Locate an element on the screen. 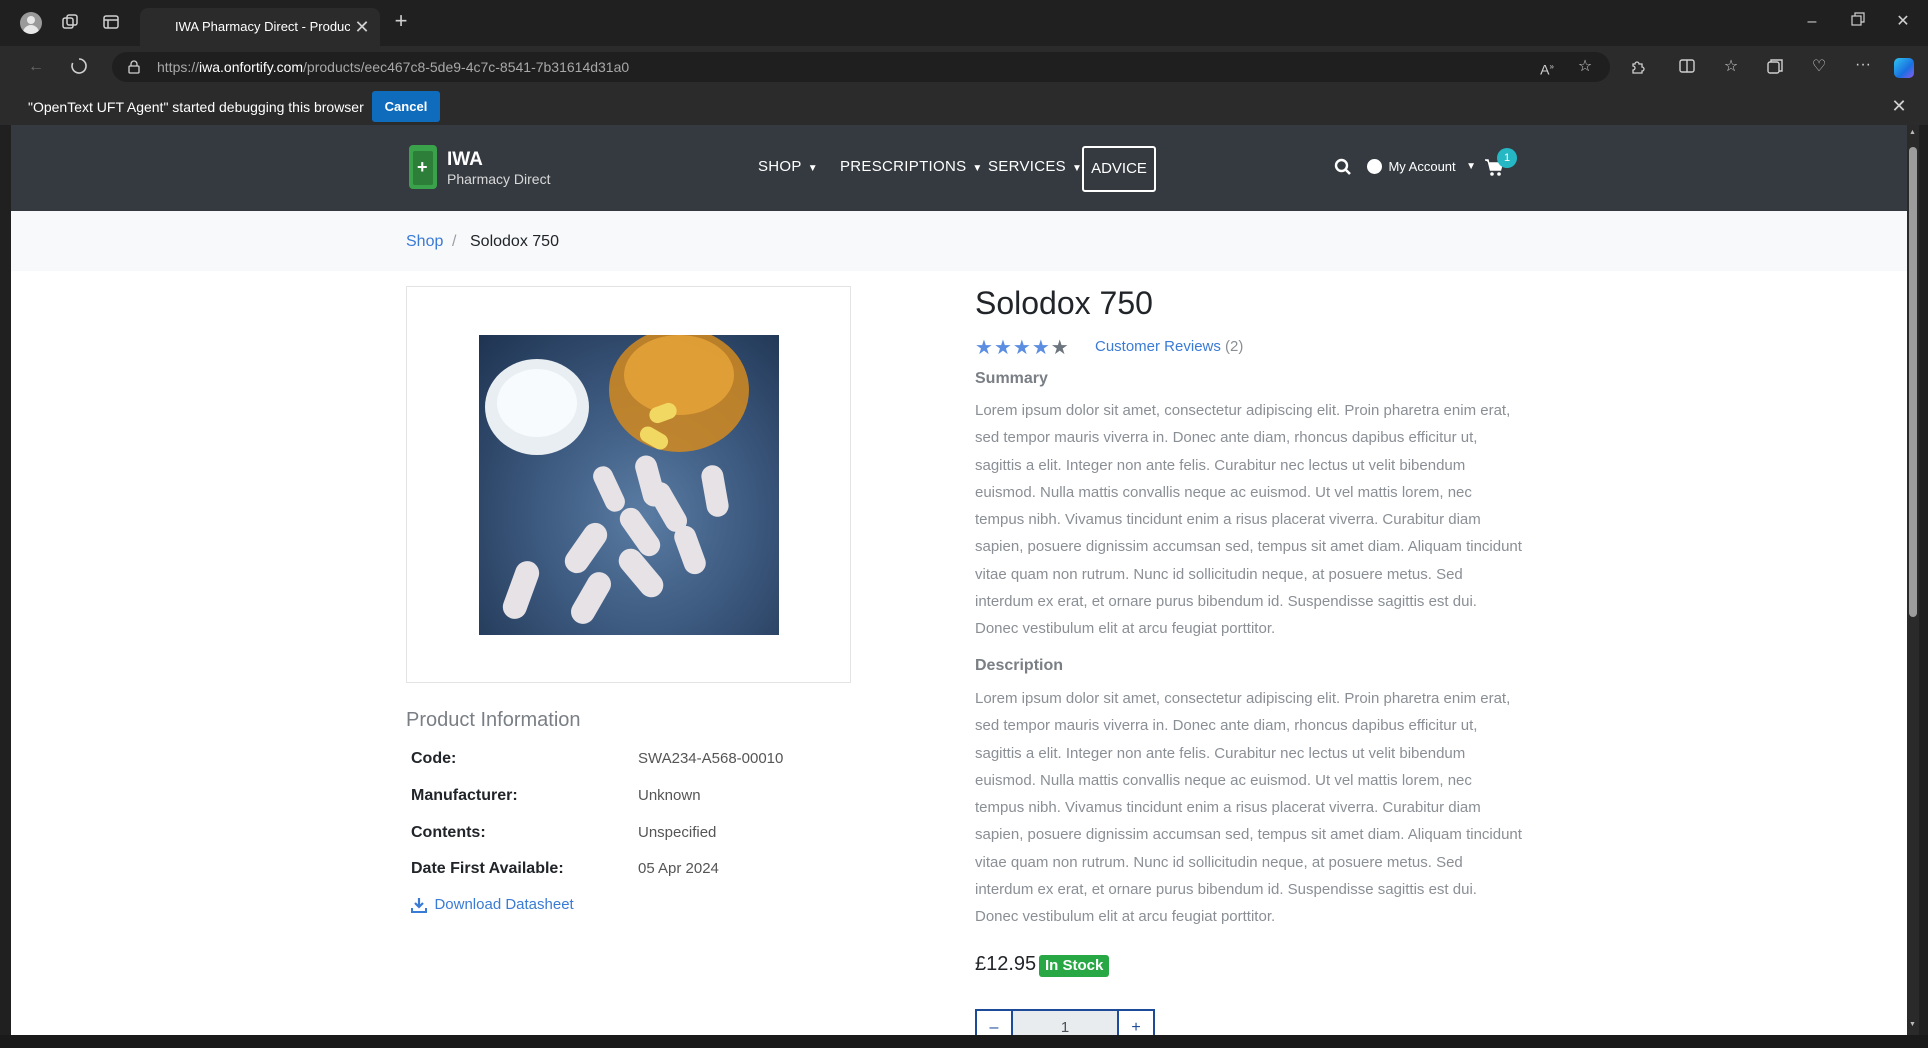 Image resolution: width=1928 pixels, height=1048 pixels. split-screen-icon is located at coordinates (1687, 69).